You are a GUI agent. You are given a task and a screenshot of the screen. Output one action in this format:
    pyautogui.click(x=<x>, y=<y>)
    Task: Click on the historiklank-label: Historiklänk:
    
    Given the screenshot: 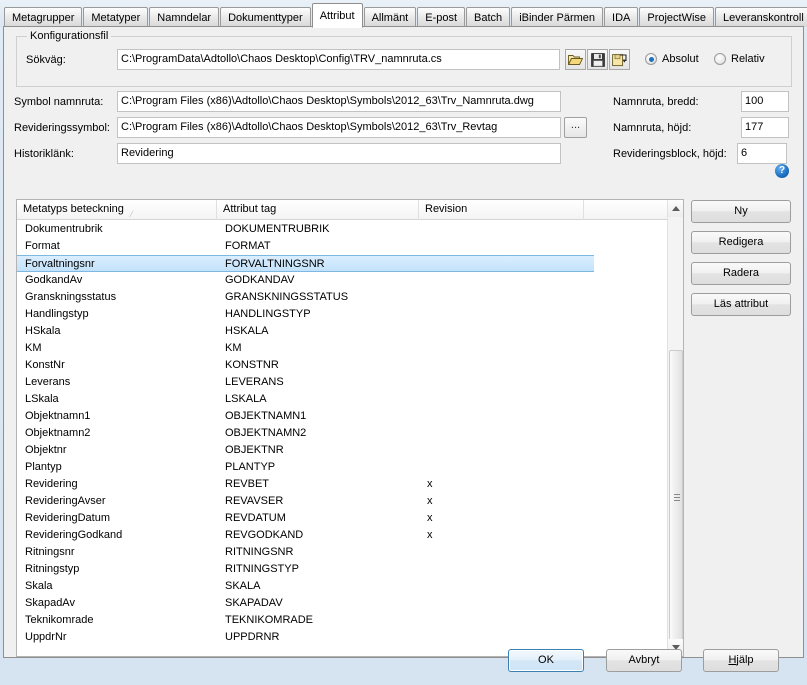 What is the action you would take?
    pyautogui.click(x=44, y=154)
    